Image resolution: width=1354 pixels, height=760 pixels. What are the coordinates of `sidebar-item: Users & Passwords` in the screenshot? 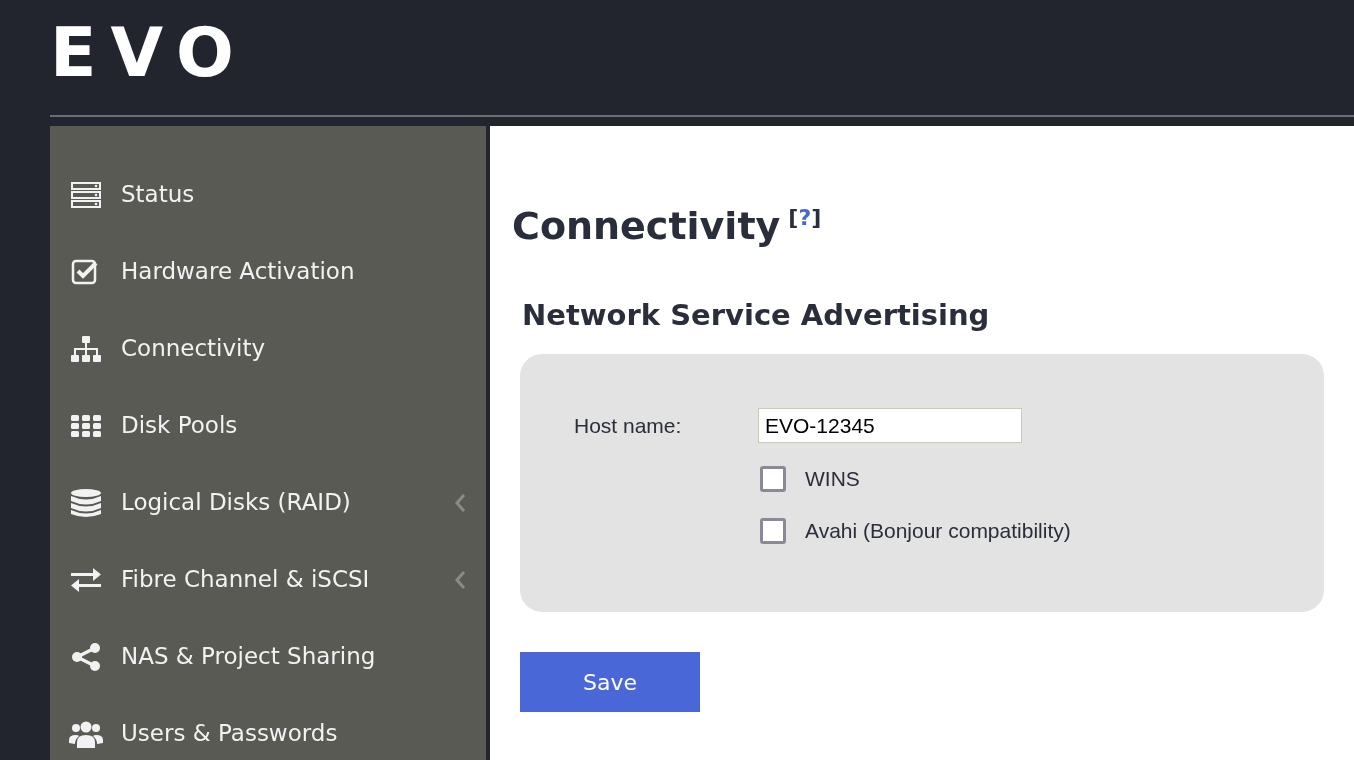 It's located at (268, 727).